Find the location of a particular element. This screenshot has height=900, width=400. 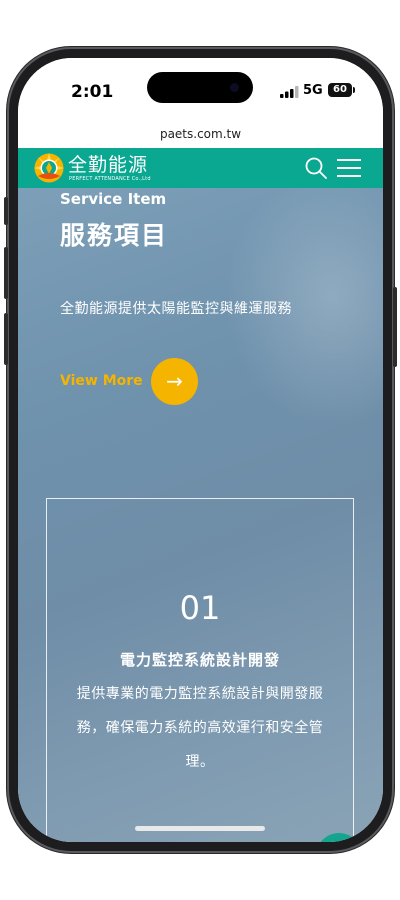

arrow-up-icon is located at coordinates (339, 837).